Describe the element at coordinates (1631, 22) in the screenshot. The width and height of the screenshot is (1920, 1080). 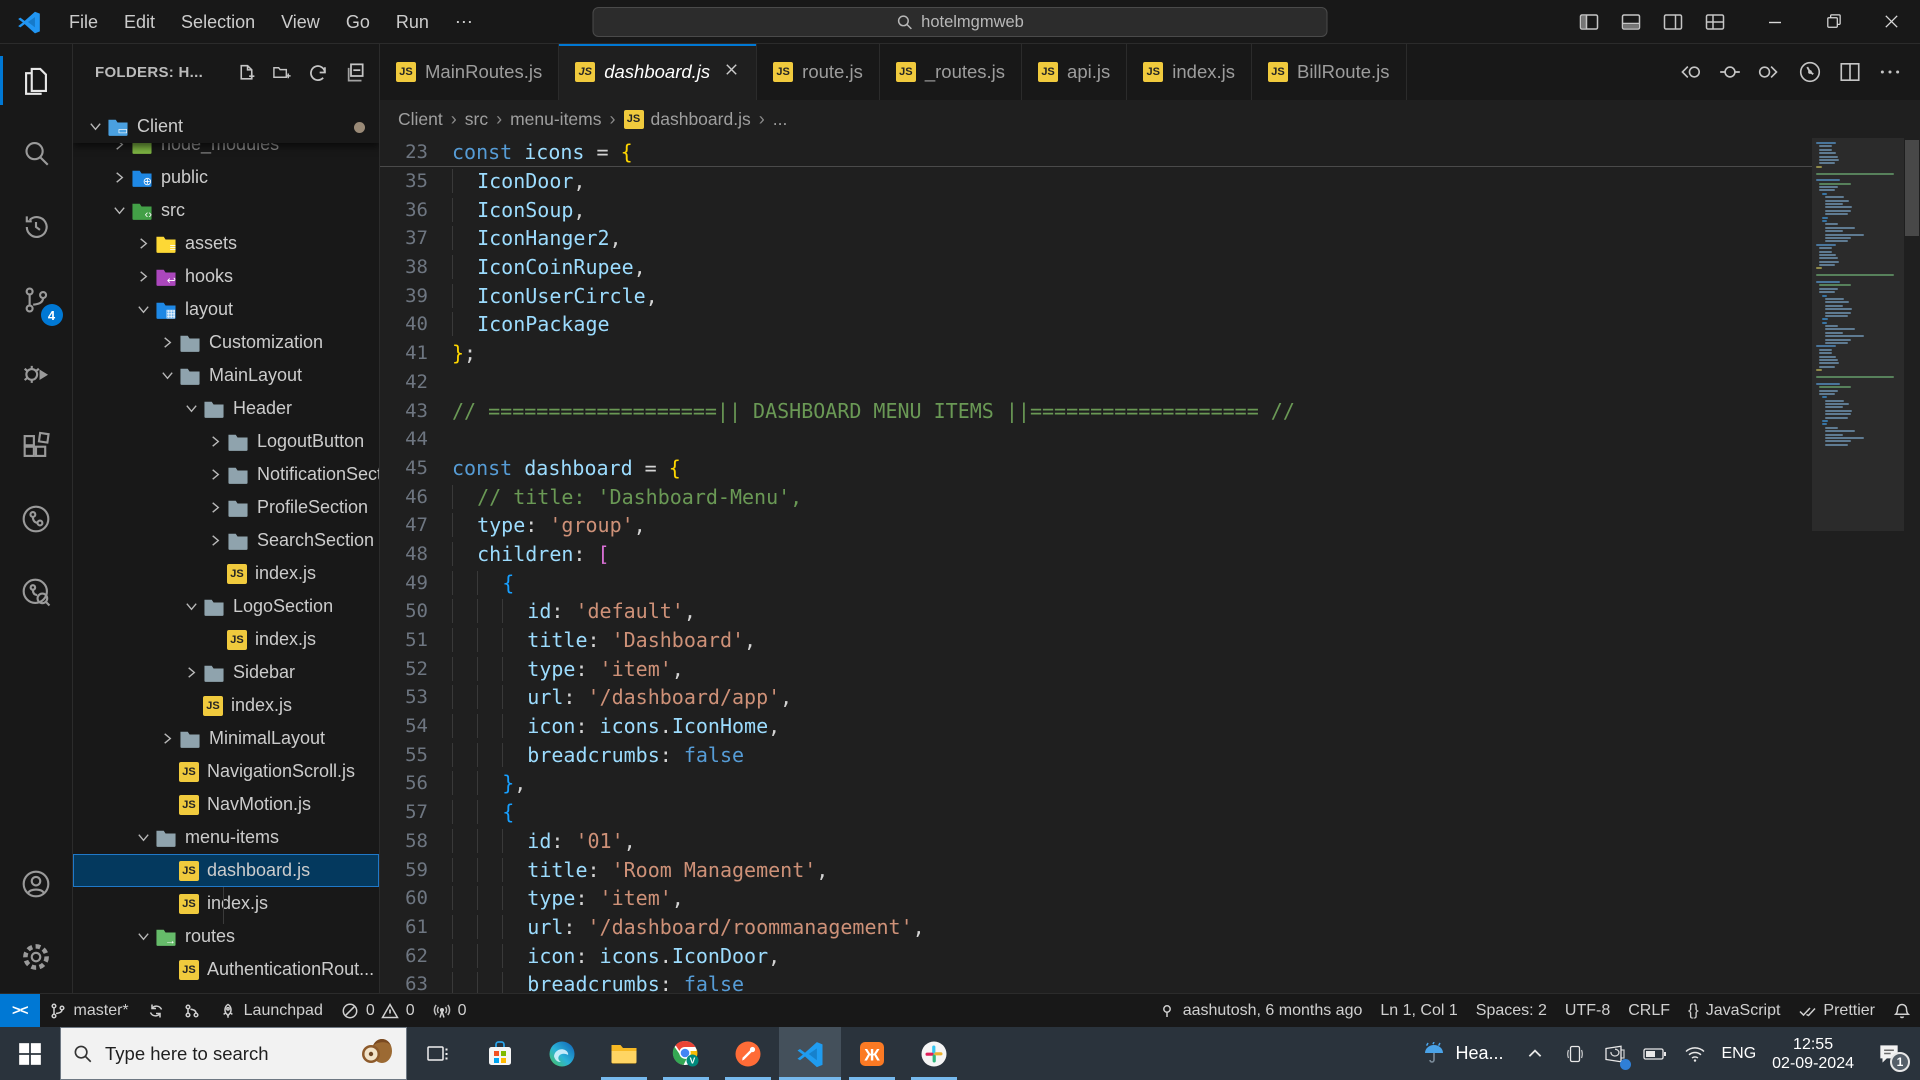
I see `toggle-panel-icon` at that location.